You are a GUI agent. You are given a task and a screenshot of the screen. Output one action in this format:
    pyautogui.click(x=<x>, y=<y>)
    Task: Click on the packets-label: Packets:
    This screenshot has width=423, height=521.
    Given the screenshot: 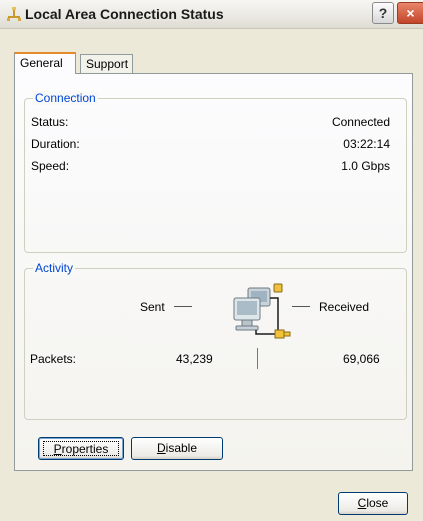 What is the action you would take?
    pyautogui.click(x=53, y=359)
    